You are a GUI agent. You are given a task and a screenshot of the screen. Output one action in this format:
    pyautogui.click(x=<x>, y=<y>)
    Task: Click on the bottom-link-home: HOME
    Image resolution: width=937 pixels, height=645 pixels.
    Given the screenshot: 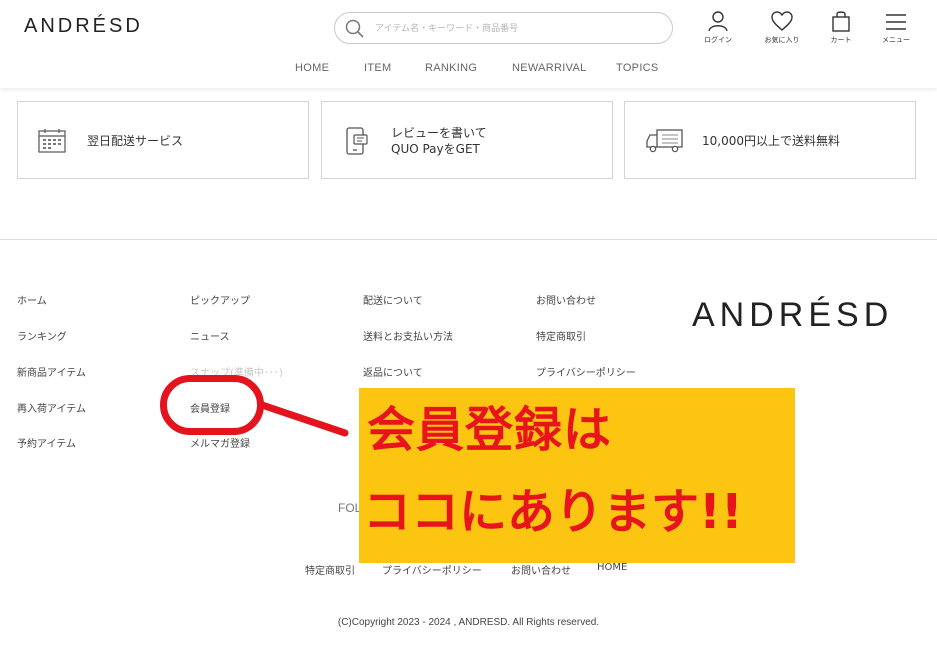 What is the action you would take?
    pyautogui.click(x=612, y=567)
    